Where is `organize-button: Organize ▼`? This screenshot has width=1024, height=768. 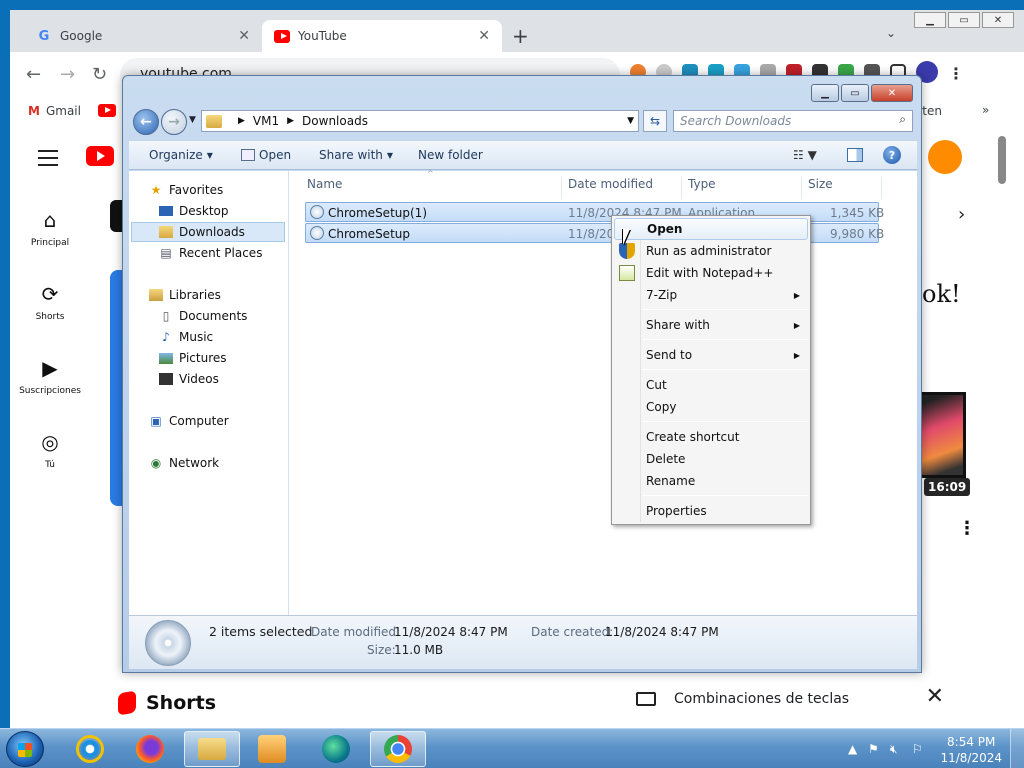 organize-button: Organize ▼ is located at coordinates (181, 155).